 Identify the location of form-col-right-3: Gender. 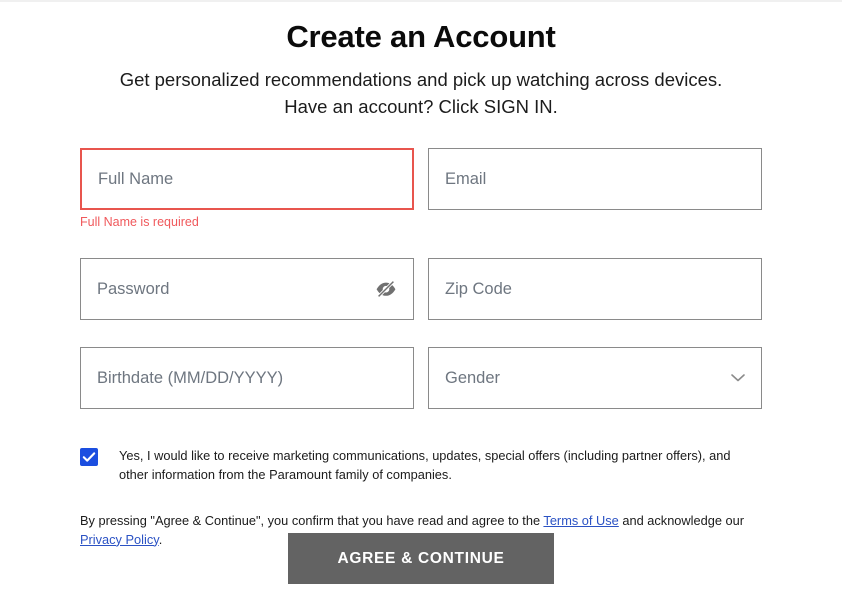
(595, 378).